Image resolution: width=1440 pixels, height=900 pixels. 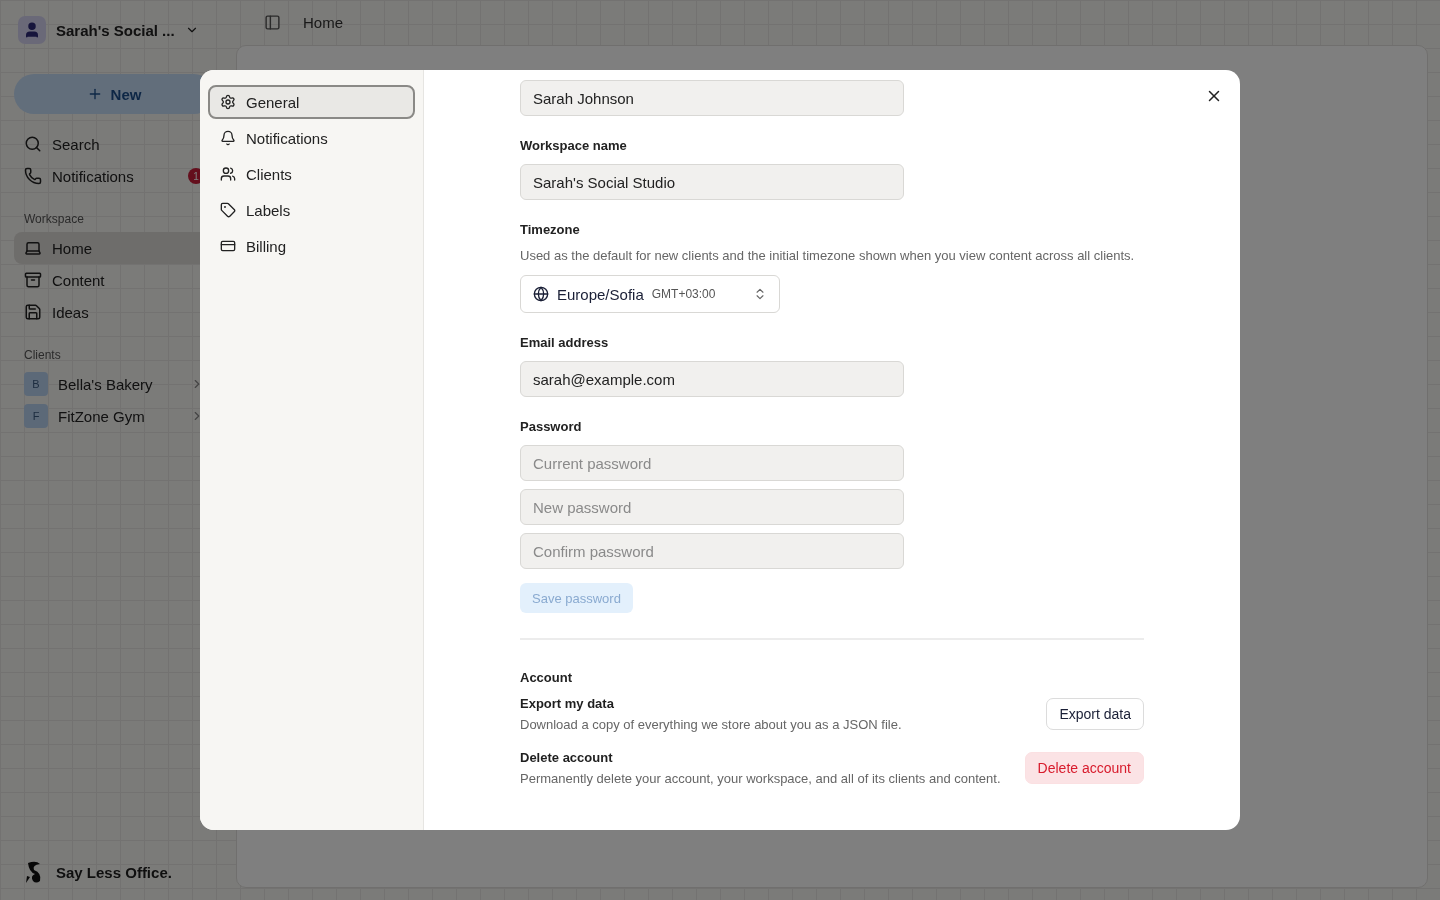 I want to click on client-item: F FitZone Gym, so click(x=114, y=416).